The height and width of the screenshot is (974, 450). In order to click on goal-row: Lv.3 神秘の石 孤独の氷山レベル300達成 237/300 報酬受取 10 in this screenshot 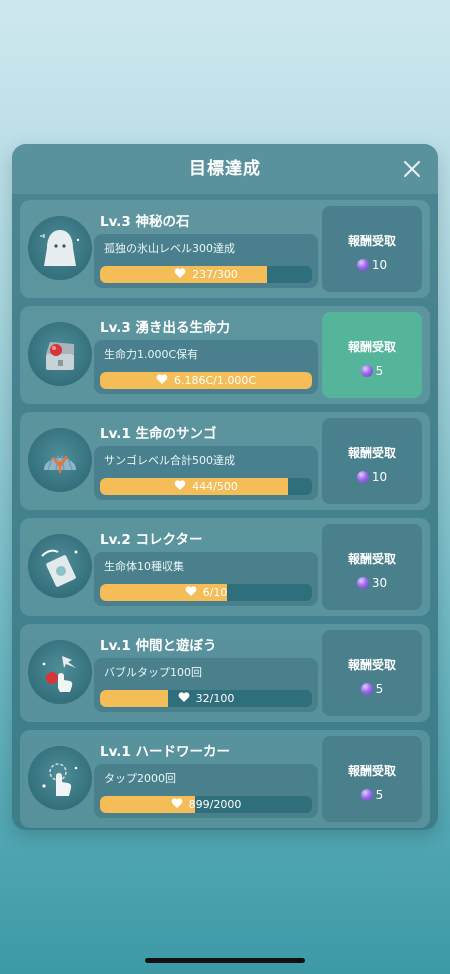, I will do `click(225, 249)`.